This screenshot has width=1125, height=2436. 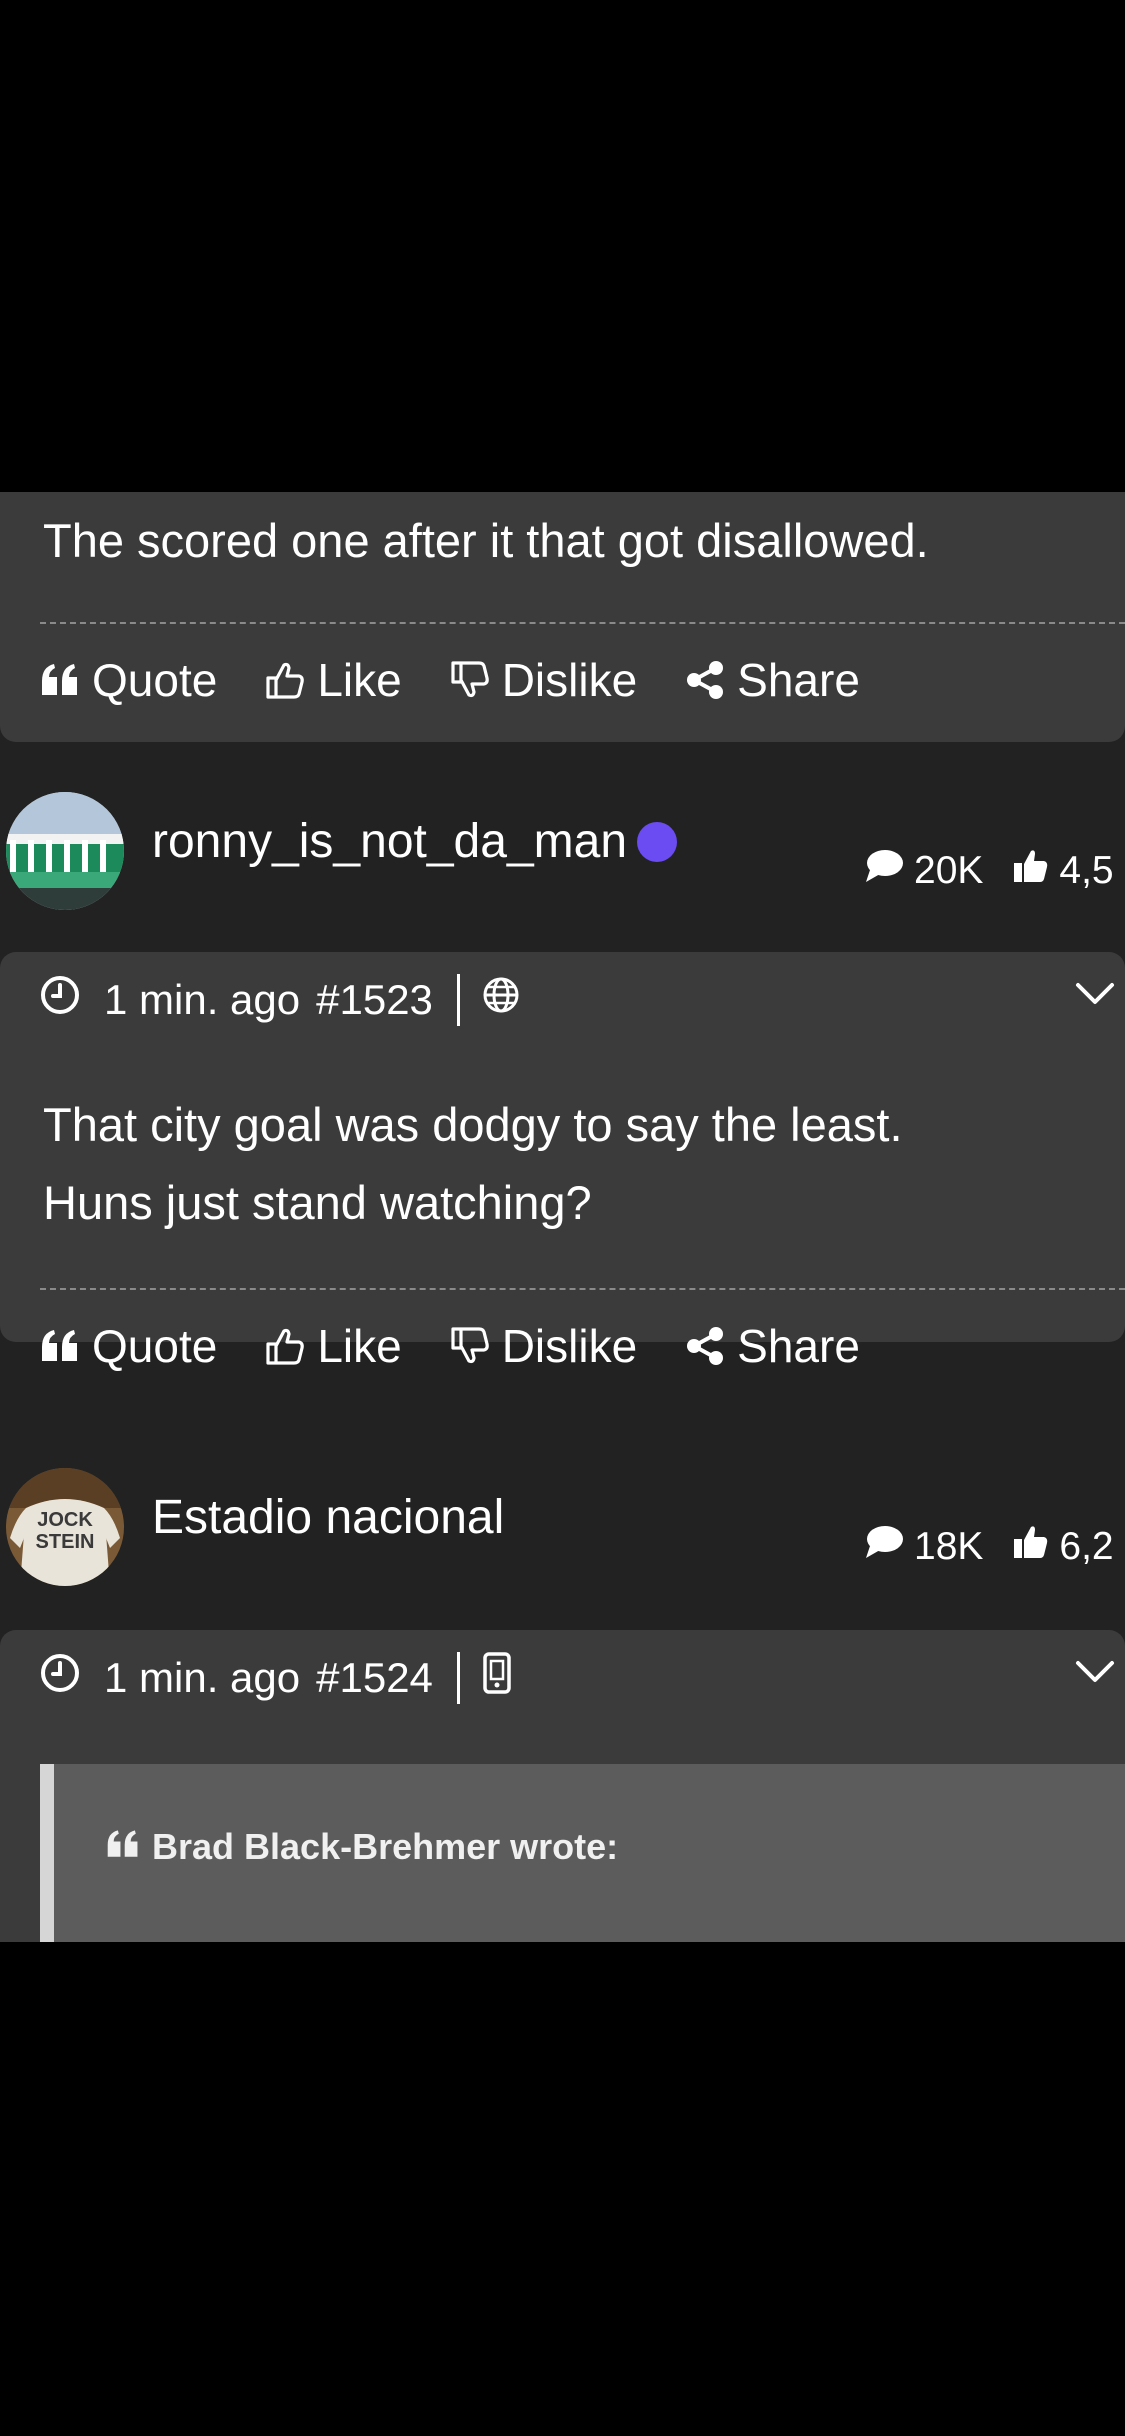 I want to click on username: ronny_is_not_da_man, so click(x=415, y=841).